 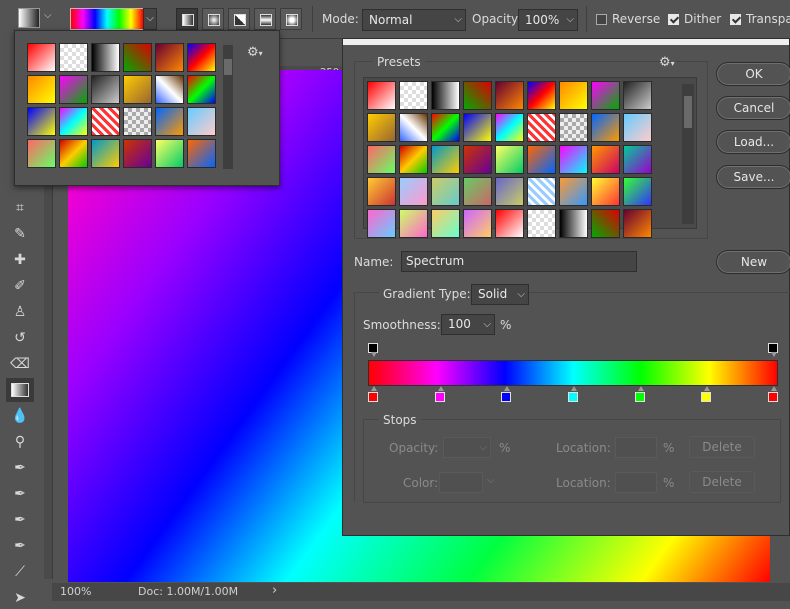 What do you see at coordinates (20, 572) in the screenshot?
I see `line-icon: ⟋` at bounding box center [20, 572].